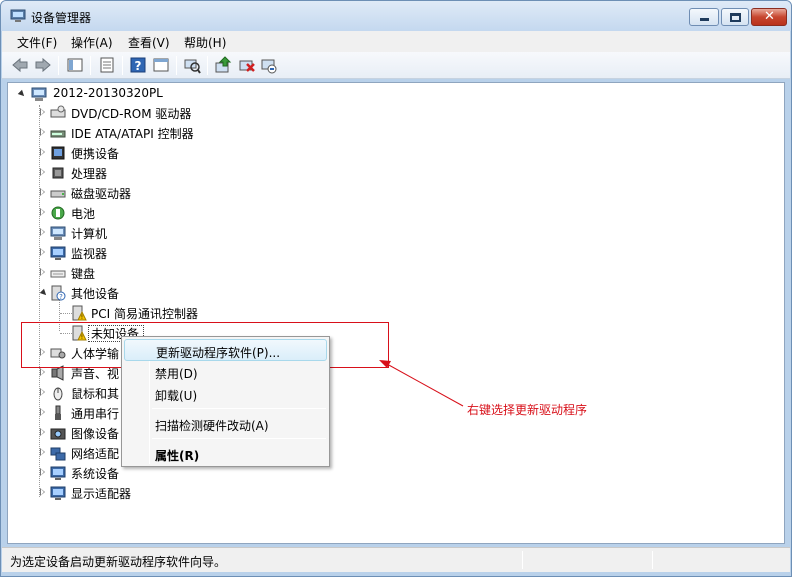 This screenshot has width=792, height=577. Describe the element at coordinates (396, 559) in the screenshot. I see `status-bar: 为选定设备启动更新驱动程序软件向导。` at that location.